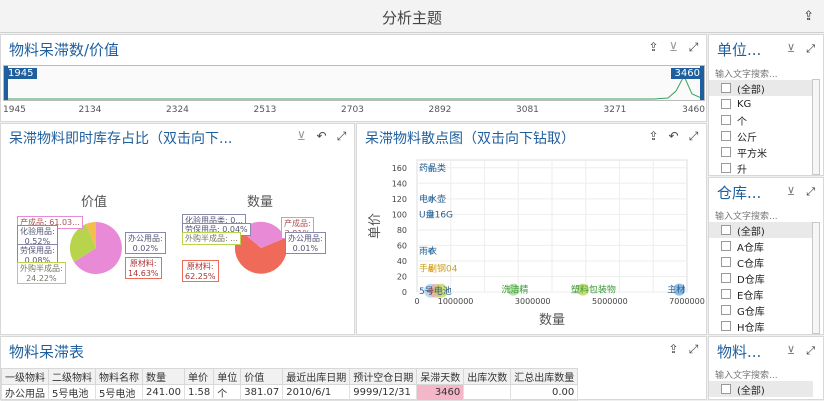  I want to click on column-header: 汇总出库数量, so click(544, 376).